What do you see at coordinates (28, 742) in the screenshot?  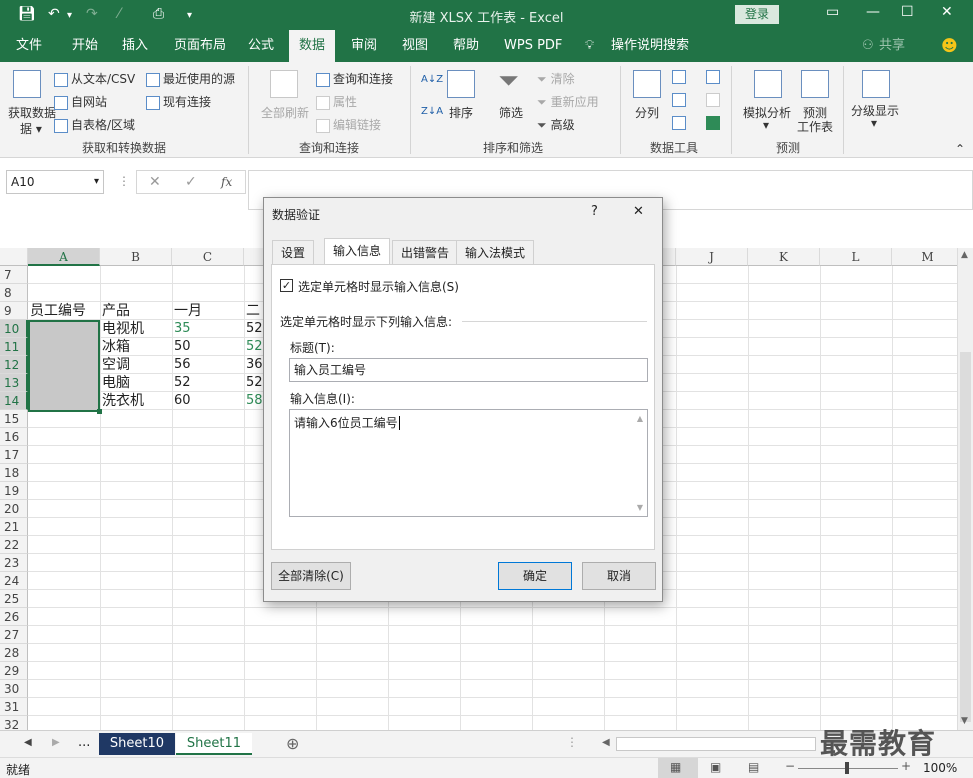 I see `prev-sheet-icon: ◀` at bounding box center [28, 742].